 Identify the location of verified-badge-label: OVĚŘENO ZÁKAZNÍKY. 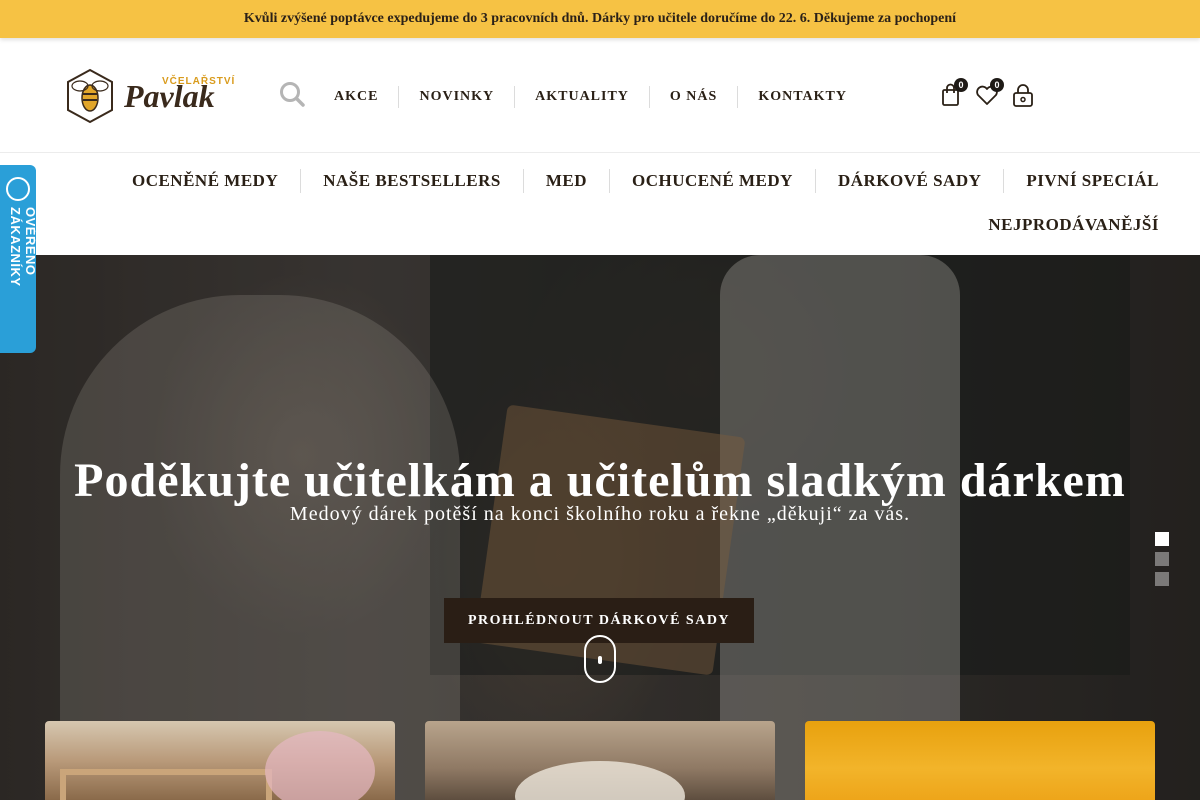
(23, 247).